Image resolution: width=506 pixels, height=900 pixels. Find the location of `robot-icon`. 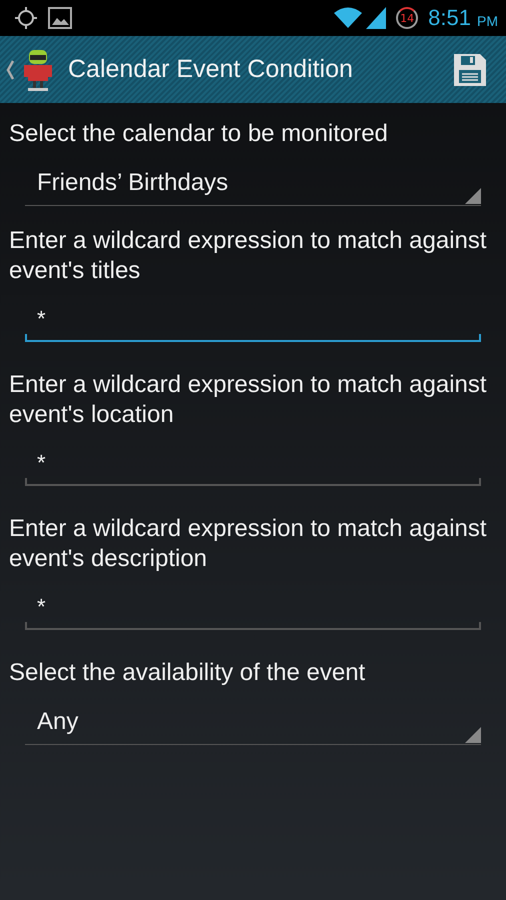

robot-icon is located at coordinates (38, 70).